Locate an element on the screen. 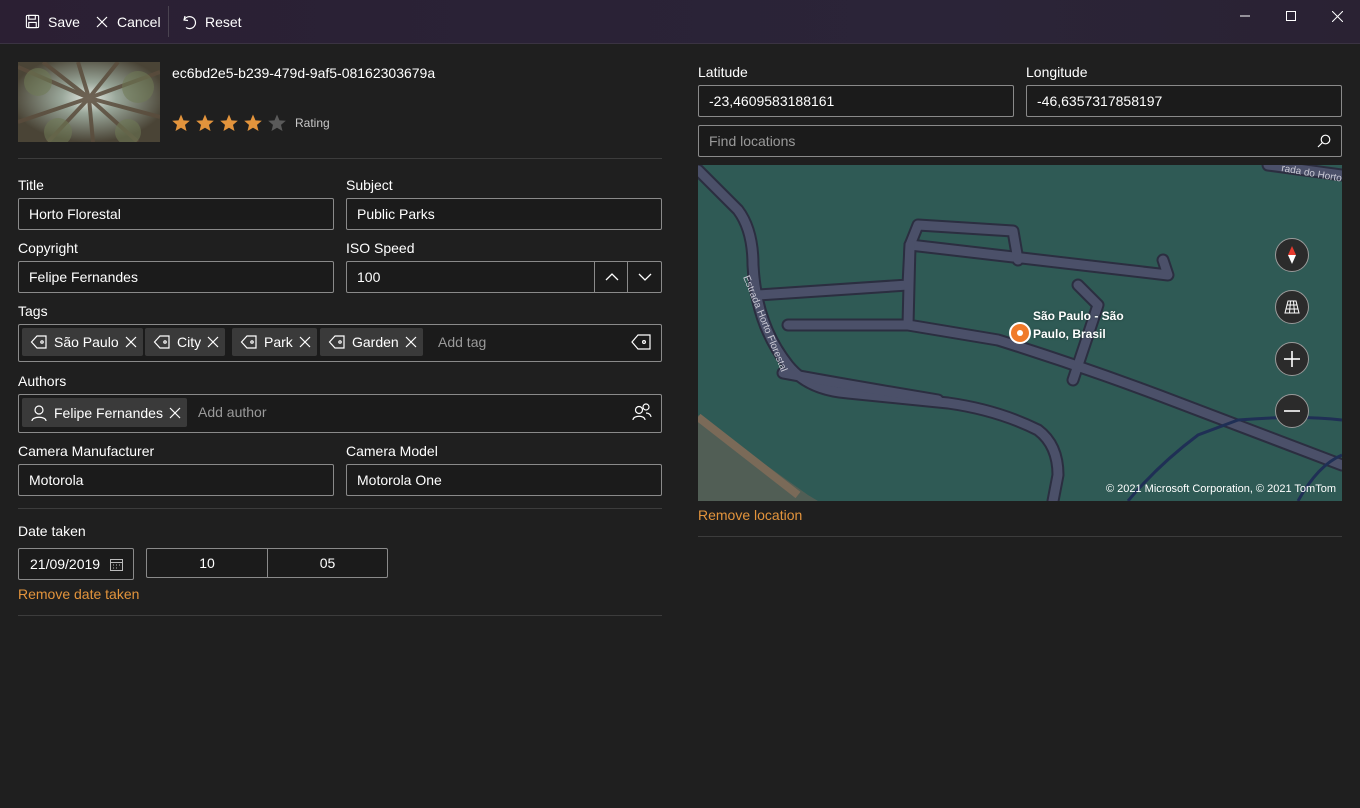  add-author-input: Add author is located at coordinates (348, 412).